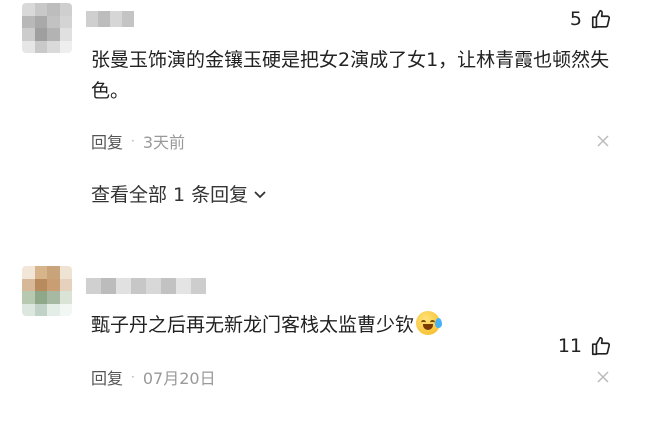 This screenshot has width=652, height=421. I want to click on view-replies-button: 查看全部 1 条回复, so click(179, 193).